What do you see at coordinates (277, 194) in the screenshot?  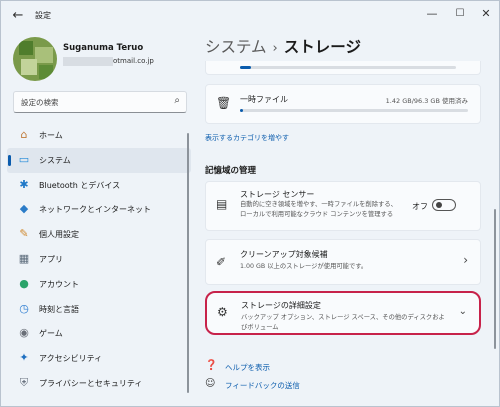 I see `storage-sense-title: ストレージ センサー` at bounding box center [277, 194].